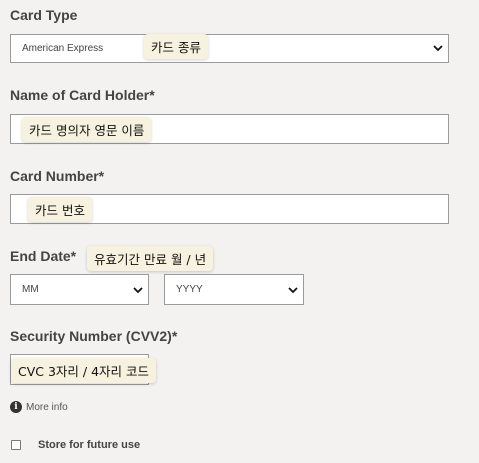  I want to click on year-selected-value: YYYY, so click(189, 289).